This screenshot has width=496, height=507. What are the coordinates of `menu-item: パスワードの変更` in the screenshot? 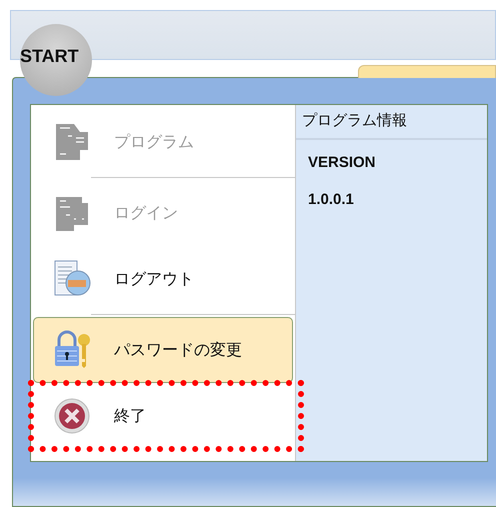 It's located at (163, 350).